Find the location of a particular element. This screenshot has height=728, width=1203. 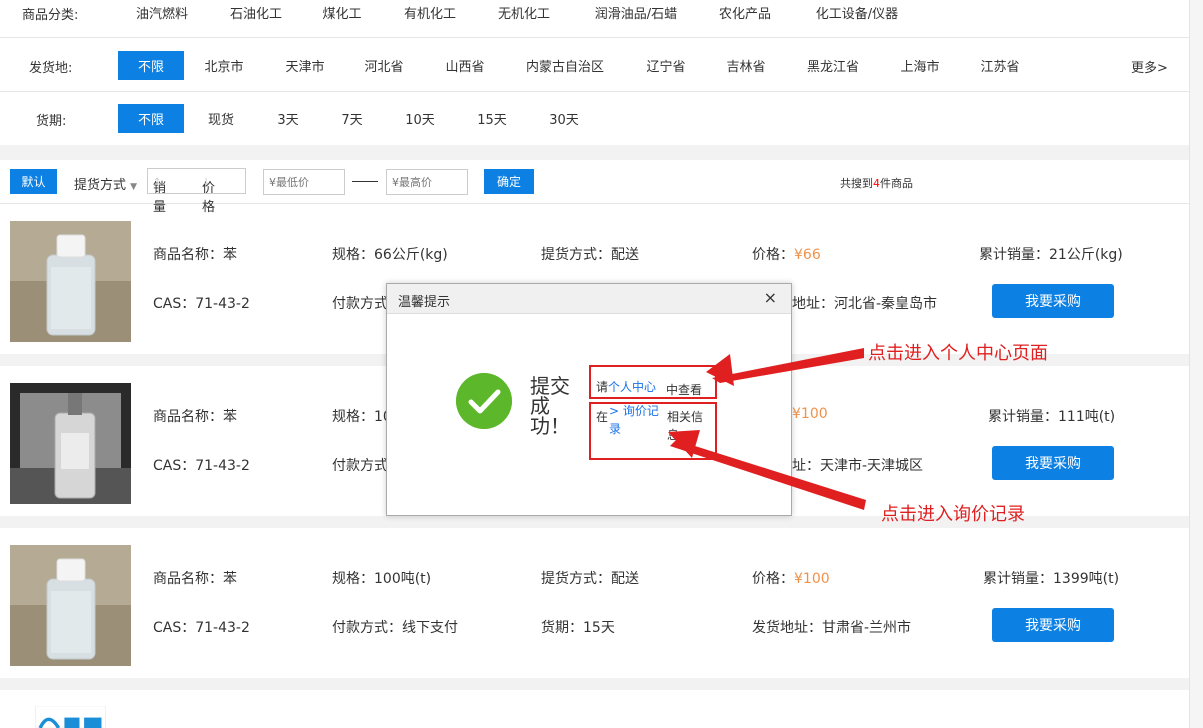

scrollbar is located at coordinates (1196, 364).